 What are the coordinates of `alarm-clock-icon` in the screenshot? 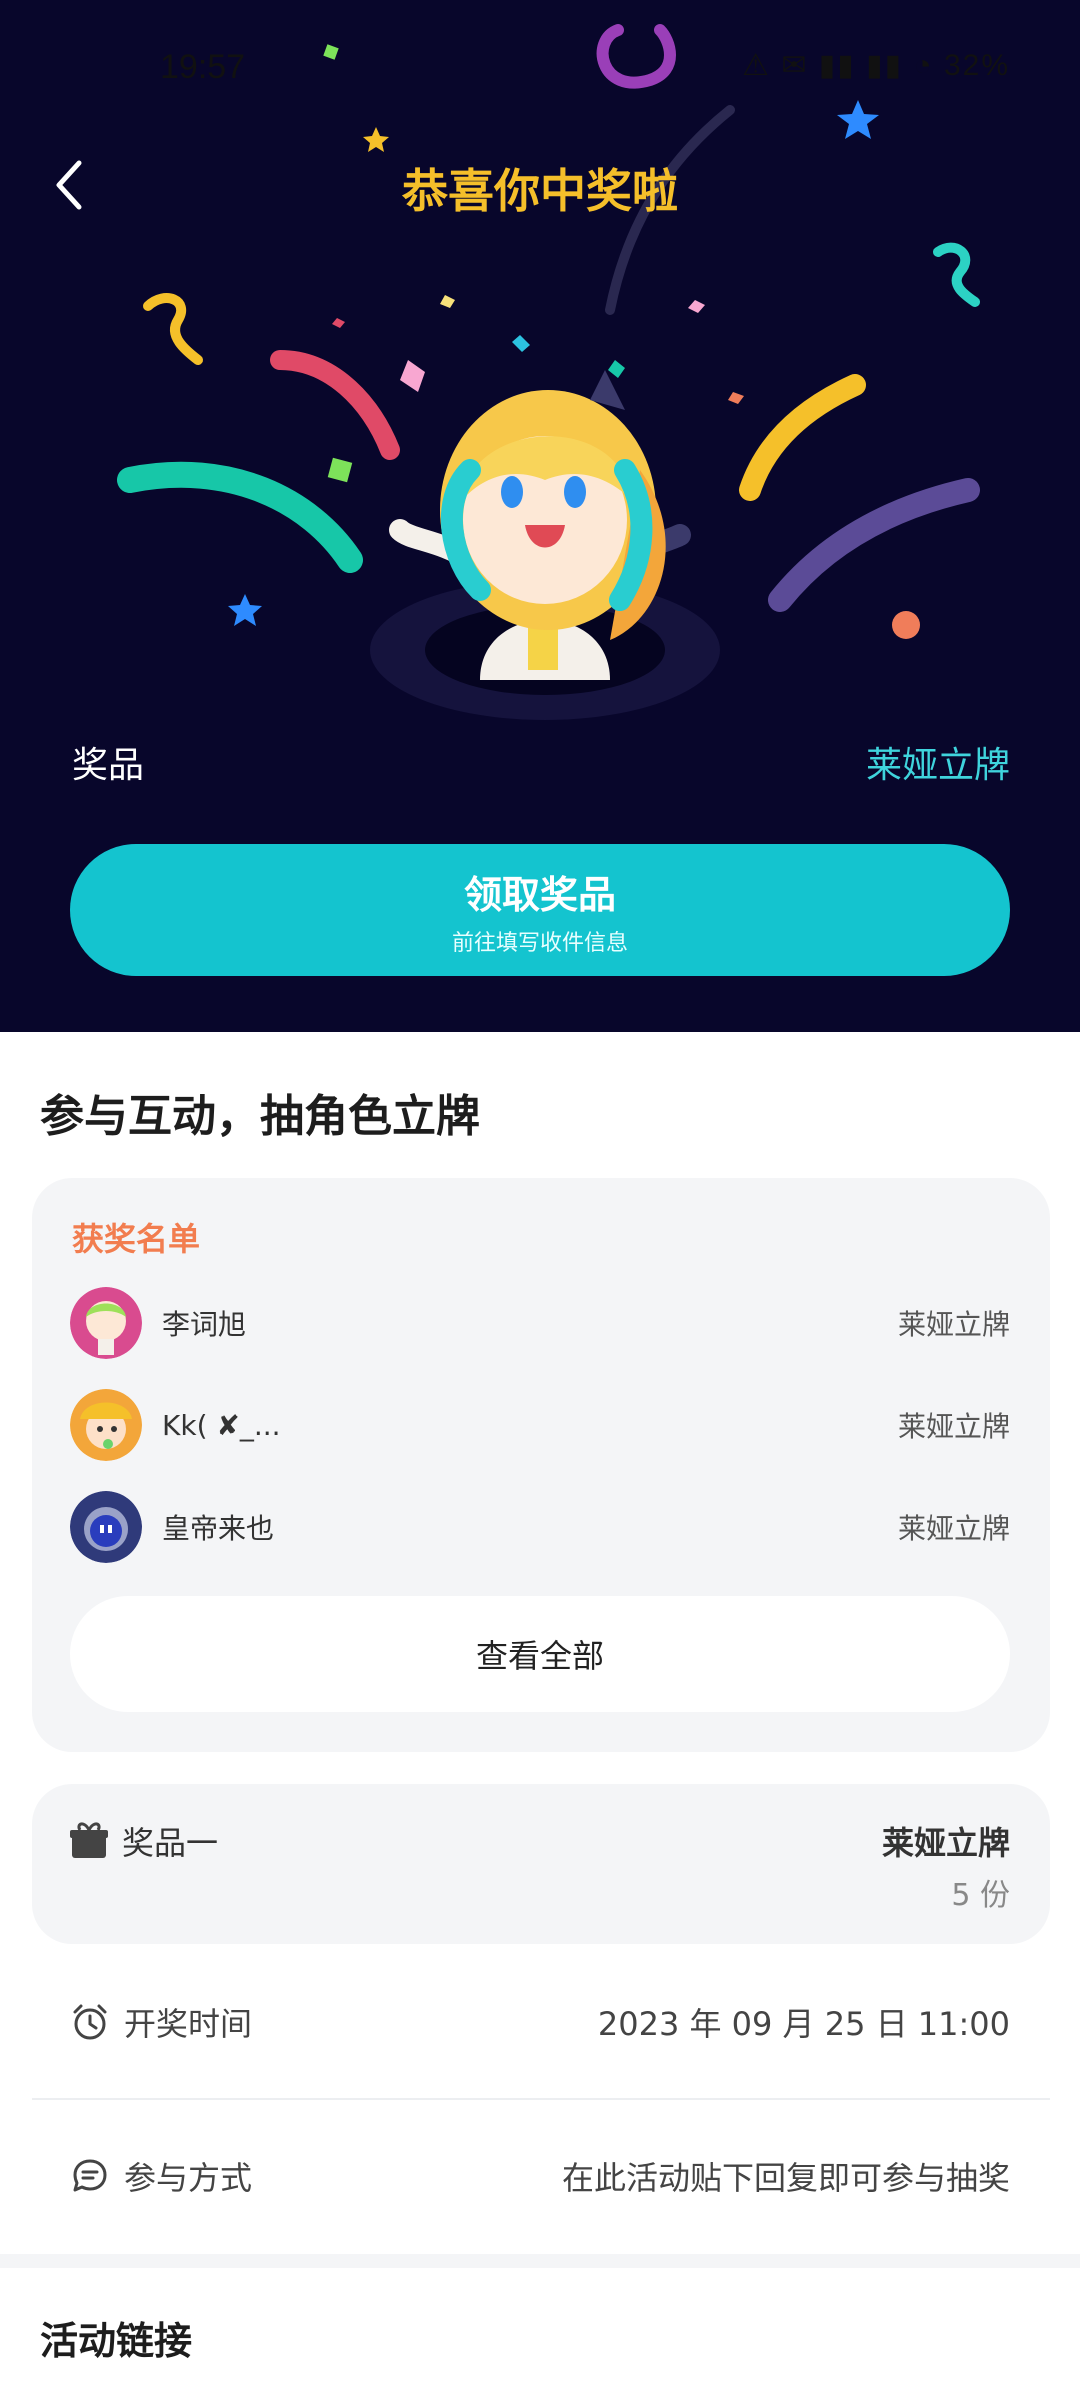 It's located at (90, 2022).